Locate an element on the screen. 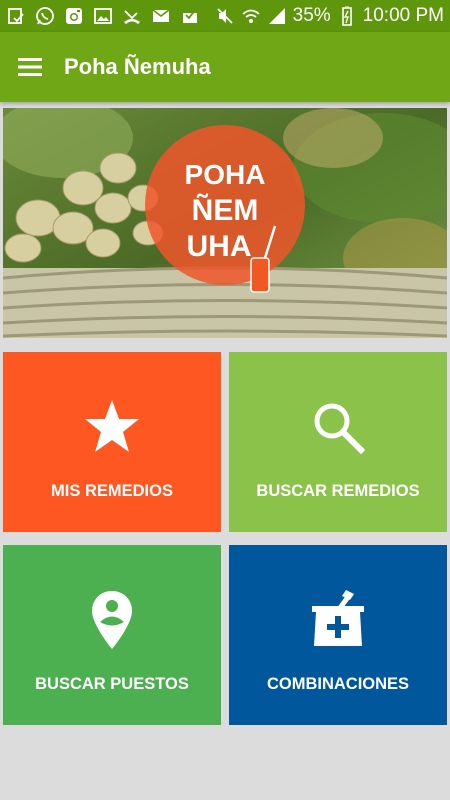  mis-remedios-label: MIS REMEDIOS is located at coordinates (112, 491).